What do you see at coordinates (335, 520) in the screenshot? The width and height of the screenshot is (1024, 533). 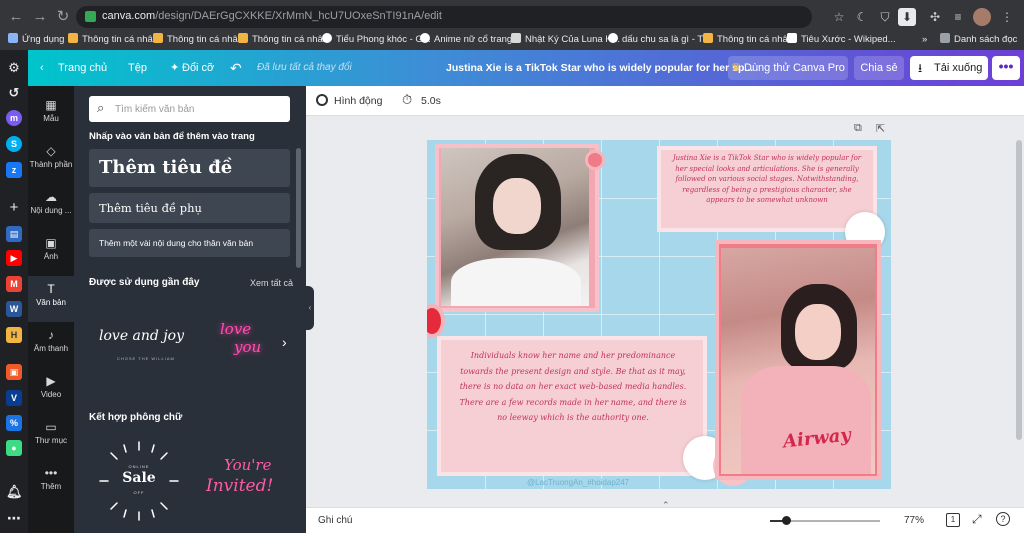 I see `notes-button: Ghi chú` at bounding box center [335, 520].